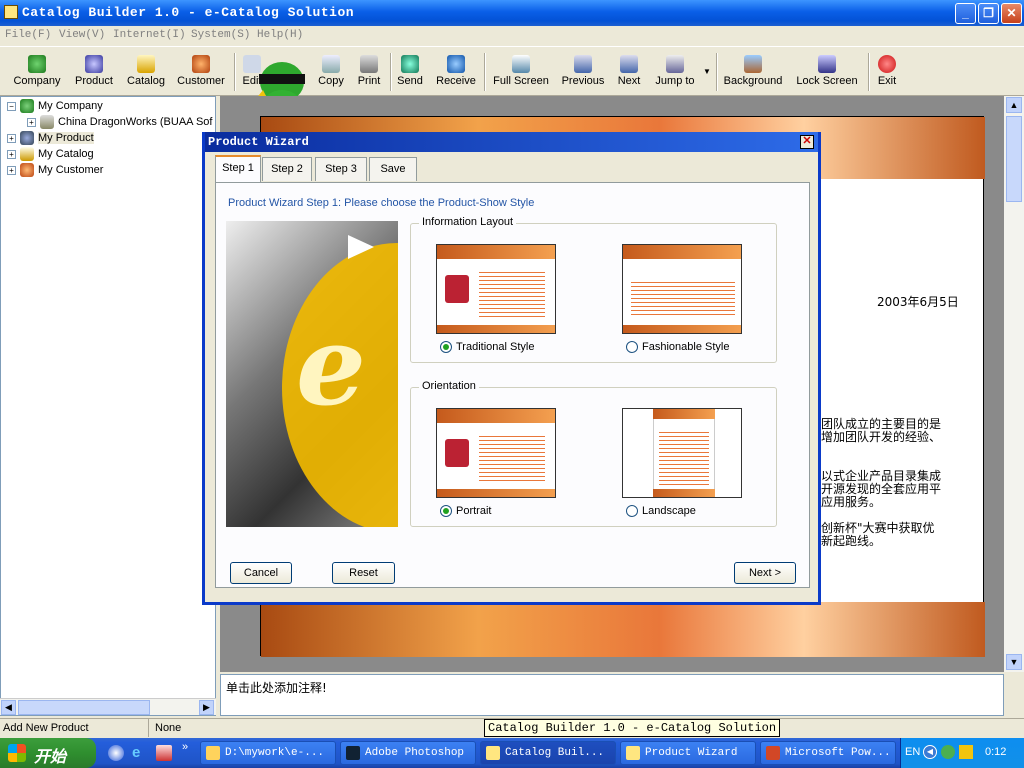  I want to click on catalog-button: Catalog, so click(146, 72).